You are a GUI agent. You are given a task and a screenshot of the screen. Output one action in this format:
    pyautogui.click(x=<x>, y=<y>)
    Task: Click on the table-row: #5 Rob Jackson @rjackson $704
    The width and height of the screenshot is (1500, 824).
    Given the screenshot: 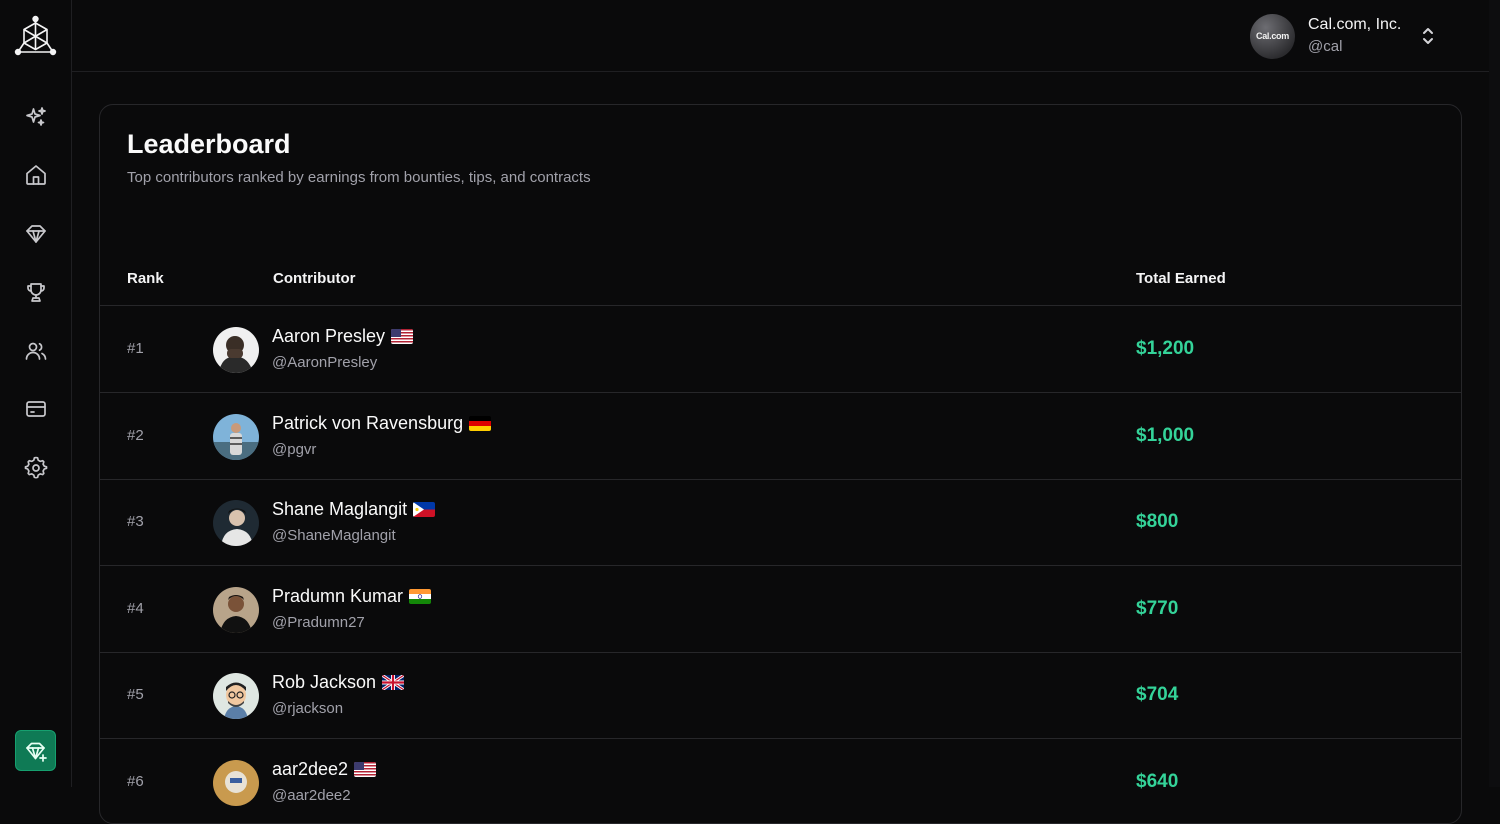 What is the action you would take?
    pyautogui.click(x=780, y=695)
    